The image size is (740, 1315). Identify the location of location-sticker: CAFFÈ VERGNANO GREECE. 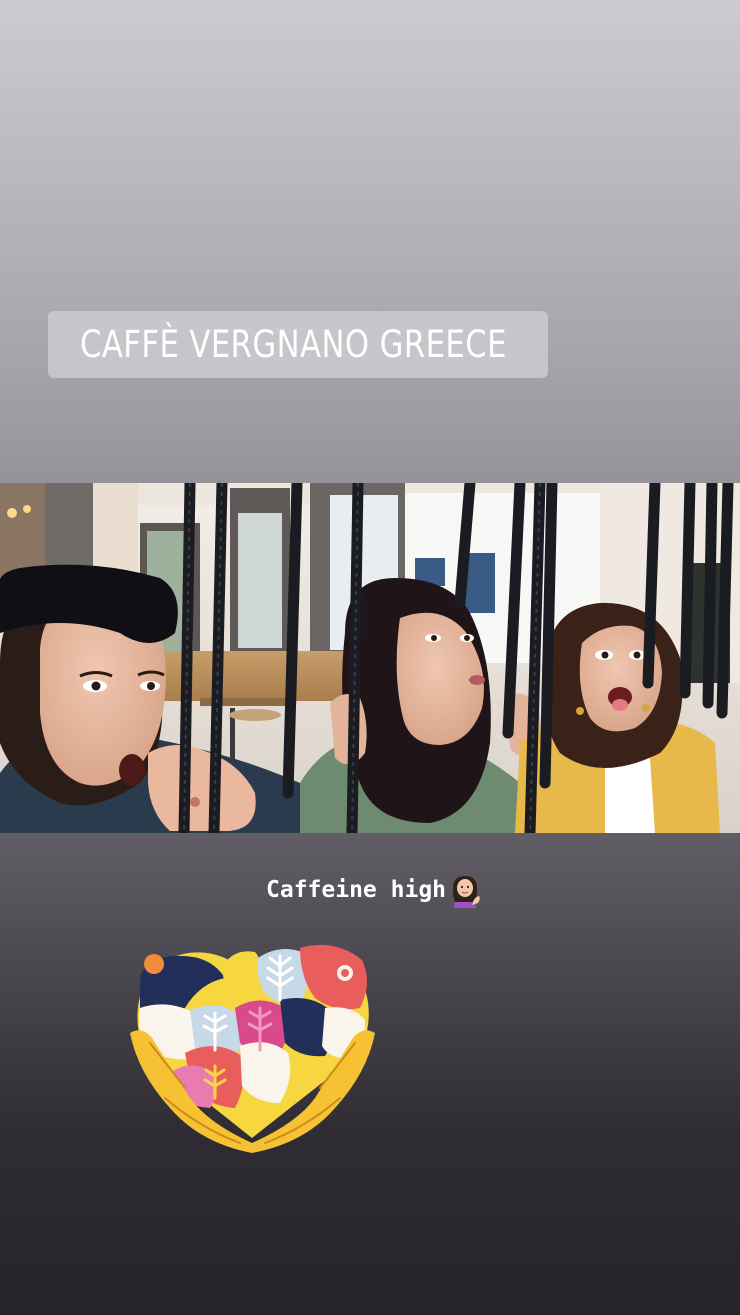
(298, 344).